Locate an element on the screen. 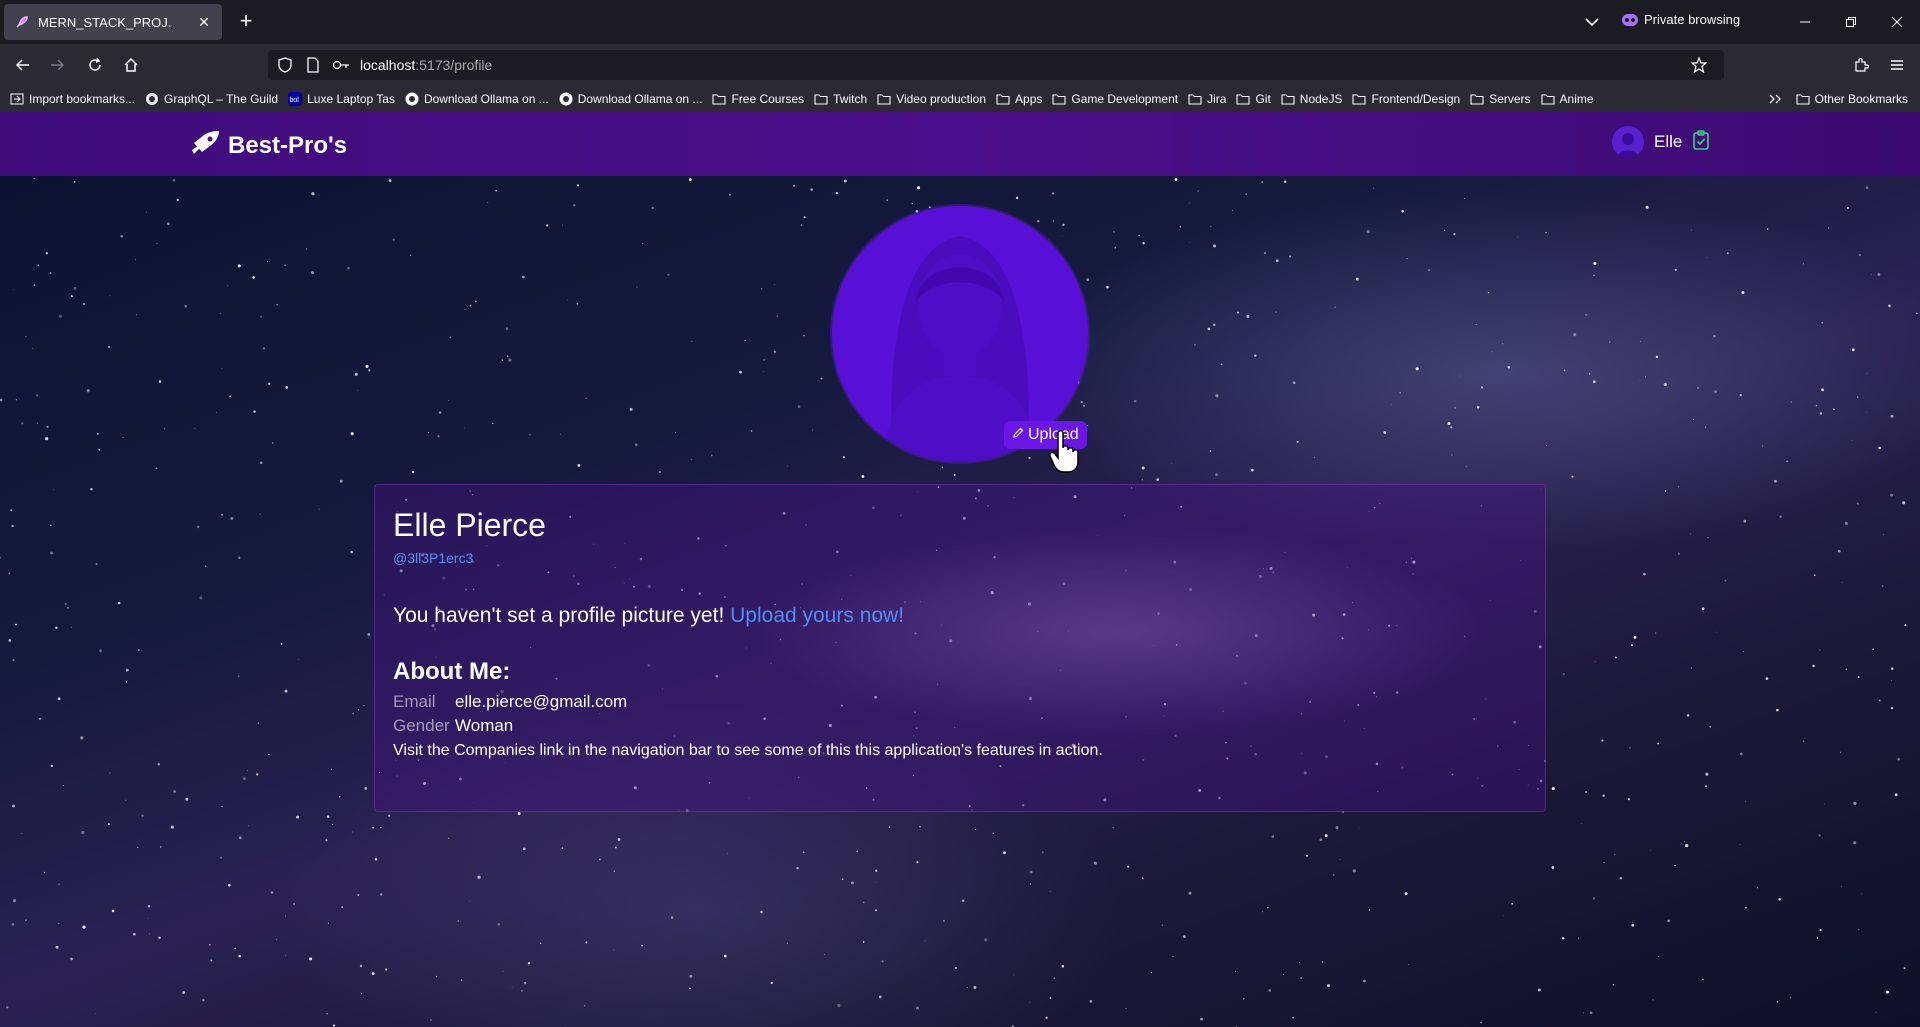  bookmark-item: NodeJS is located at coordinates (1312, 99).